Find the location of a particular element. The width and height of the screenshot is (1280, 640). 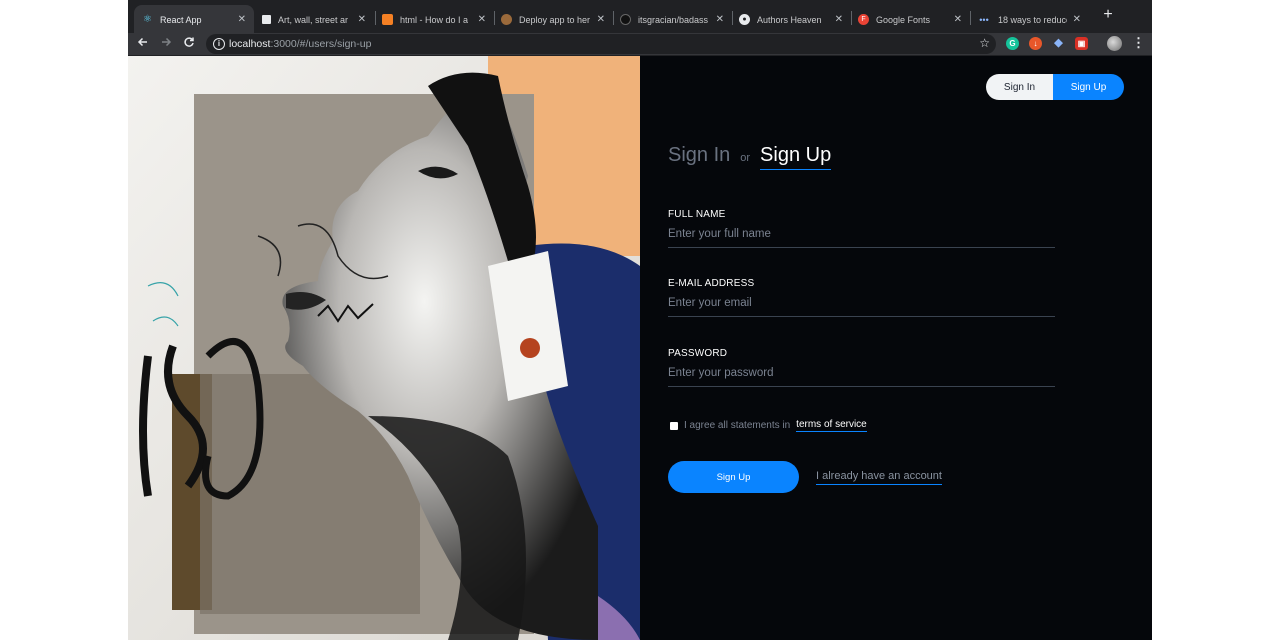

full-name-label: FULL NAME is located at coordinates (697, 214).